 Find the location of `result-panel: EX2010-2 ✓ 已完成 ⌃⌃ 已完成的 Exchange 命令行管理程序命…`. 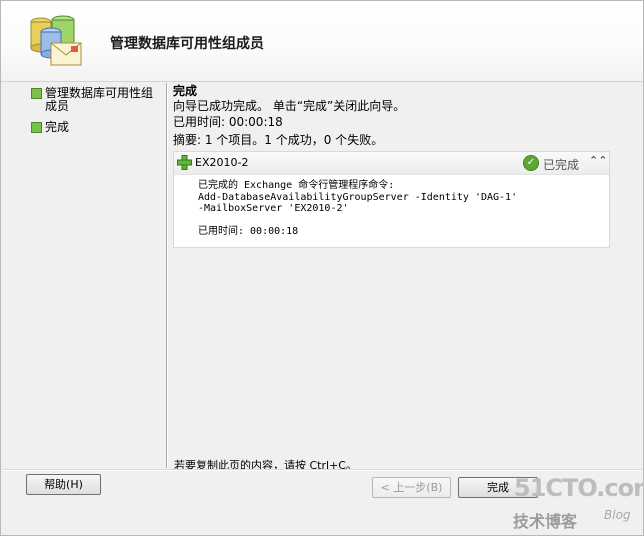

result-panel: EX2010-2 ✓ 已完成 ⌃⌃ 已完成的 Exchange 命令行管理程序命… is located at coordinates (391, 199).